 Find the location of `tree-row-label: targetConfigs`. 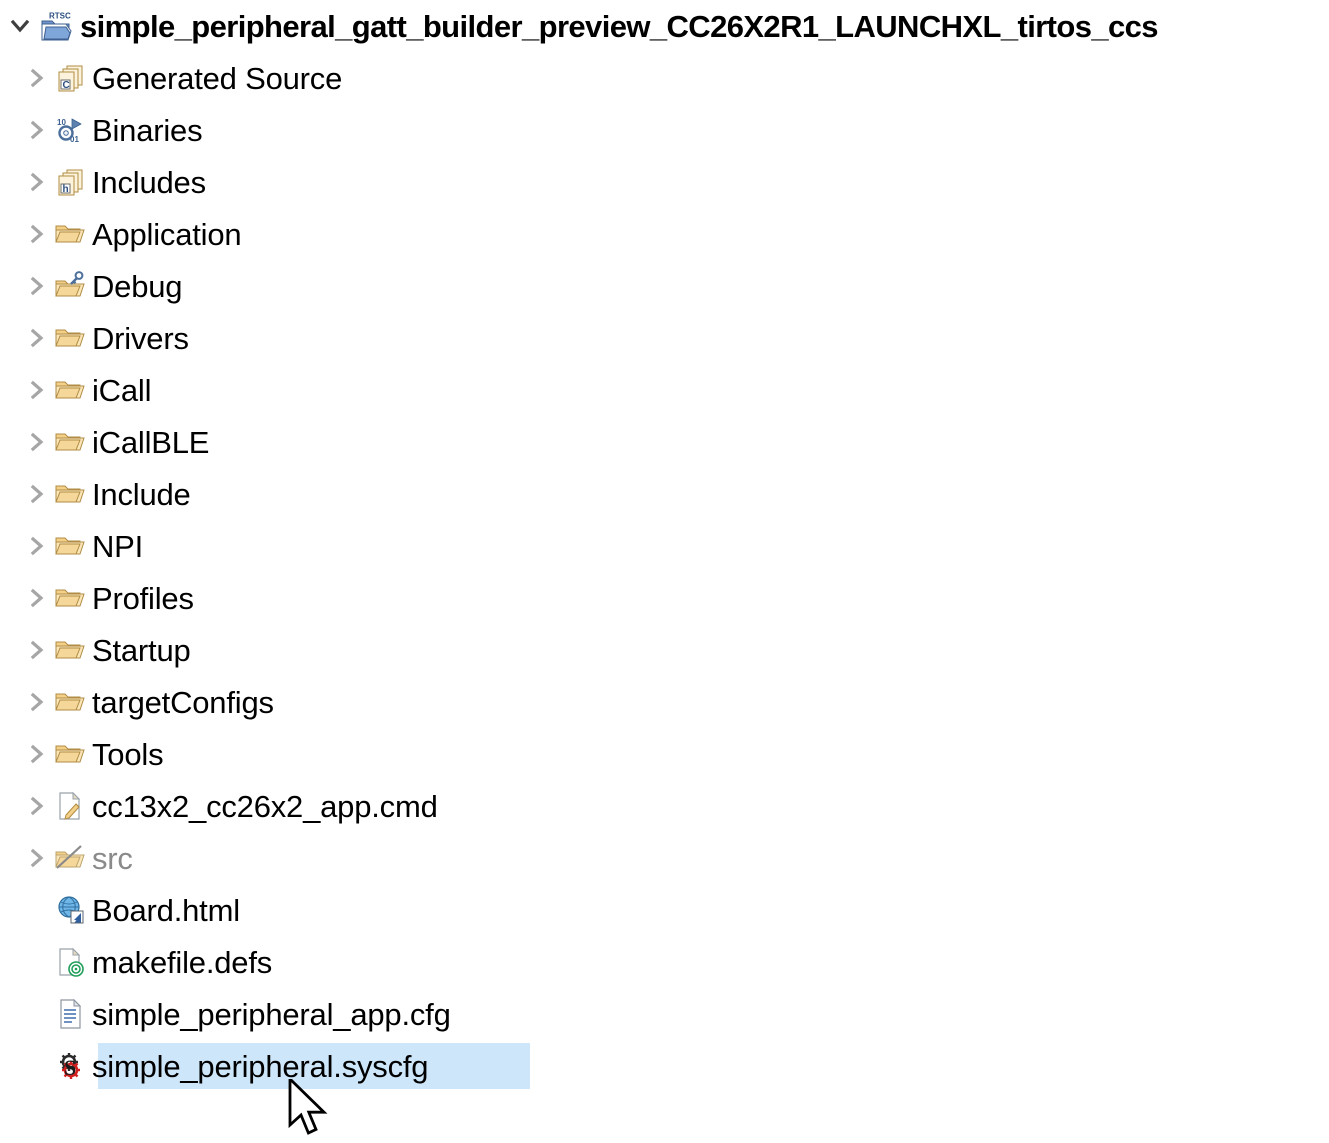

tree-row-label: targetConfigs is located at coordinates (183, 702).